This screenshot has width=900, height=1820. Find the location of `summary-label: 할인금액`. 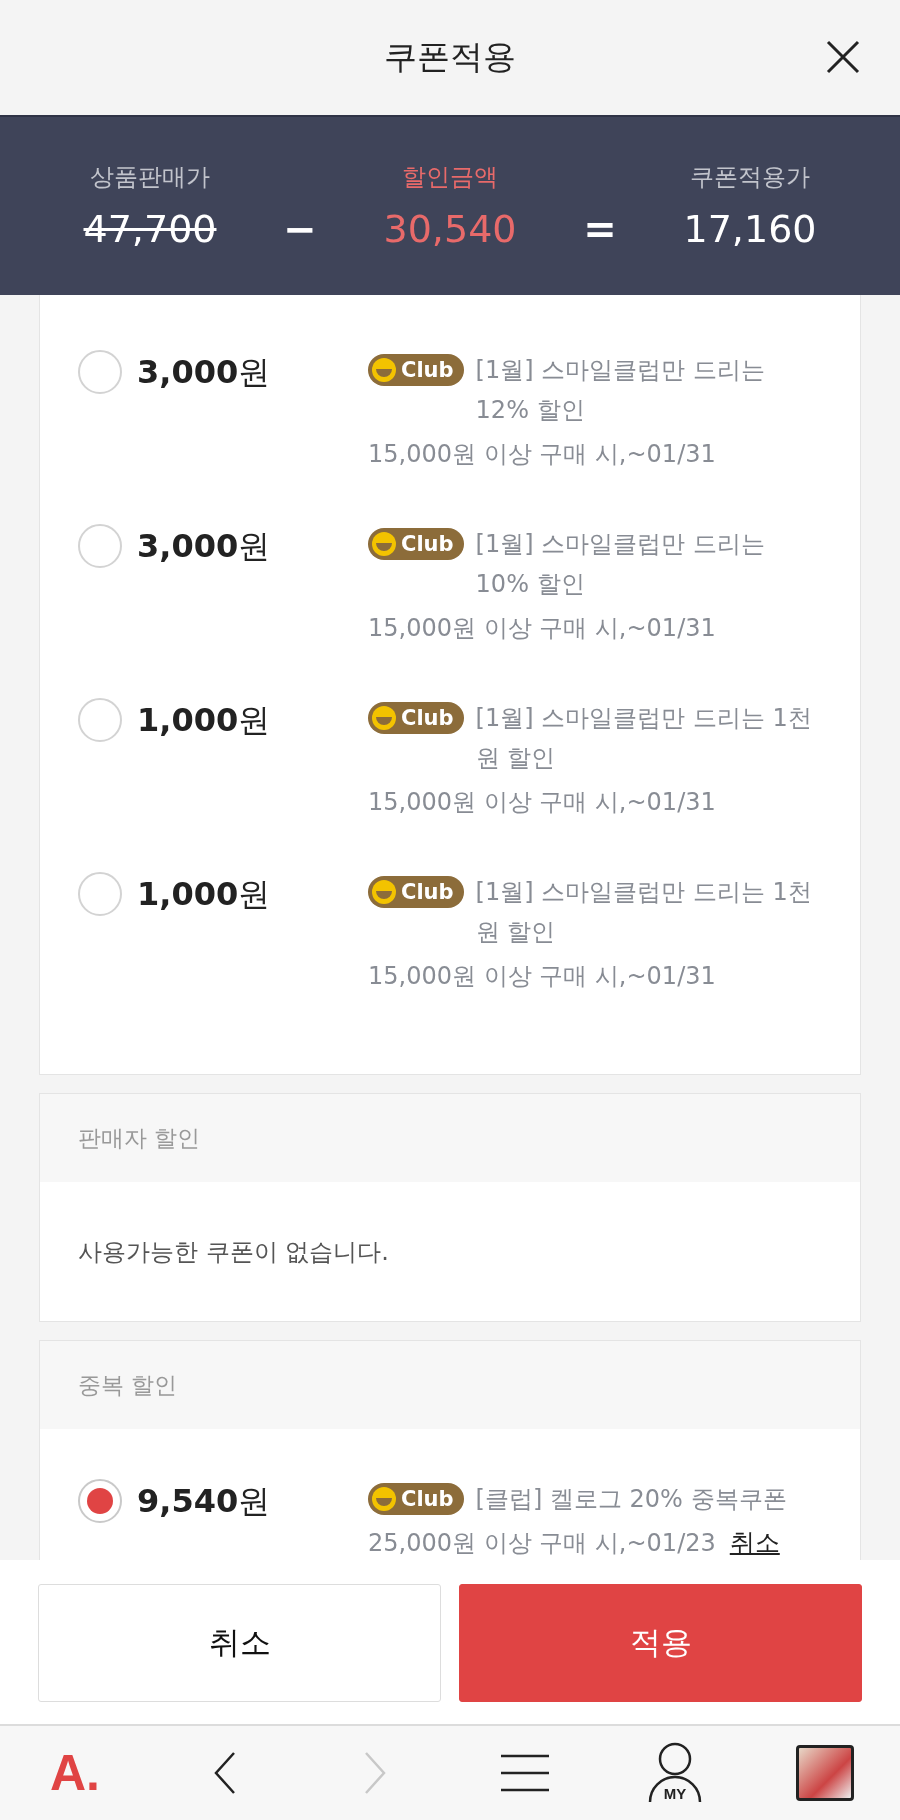

summary-label: 할인금액 is located at coordinates (450, 177).